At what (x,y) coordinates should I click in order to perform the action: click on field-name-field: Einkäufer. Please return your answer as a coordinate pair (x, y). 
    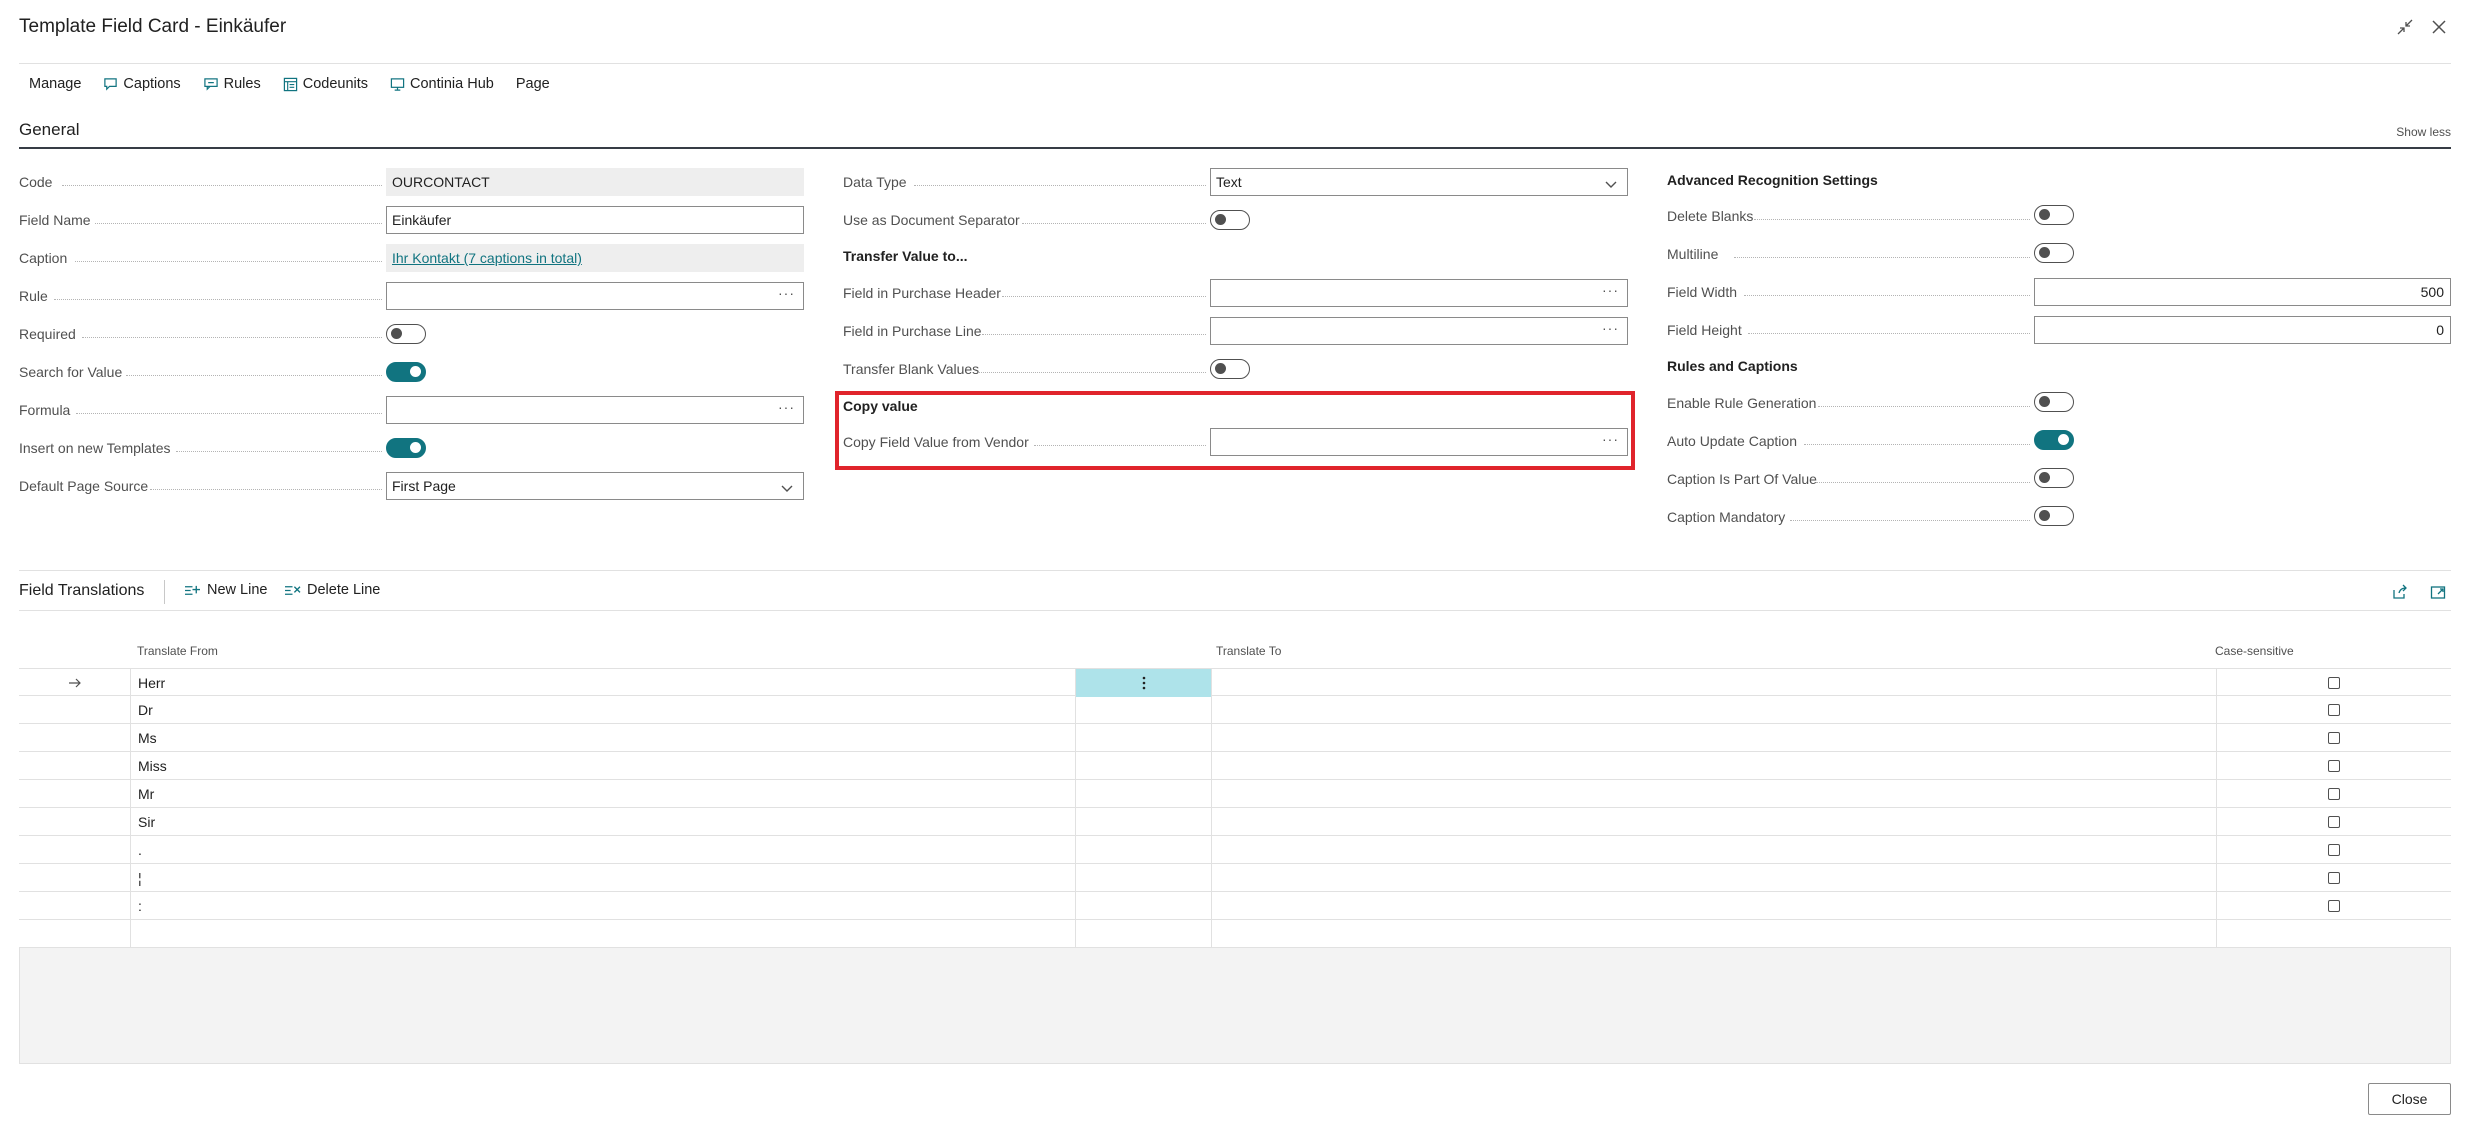
    Looking at the image, I should click on (595, 220).